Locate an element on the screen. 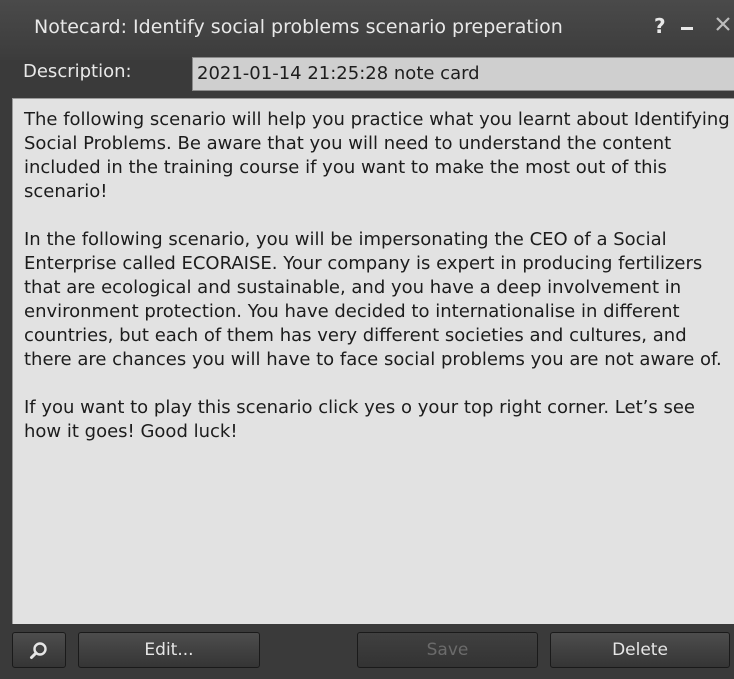 The height and width of the screenshot is (679, 734). save-button: Save is located at coordinates (447, 650).